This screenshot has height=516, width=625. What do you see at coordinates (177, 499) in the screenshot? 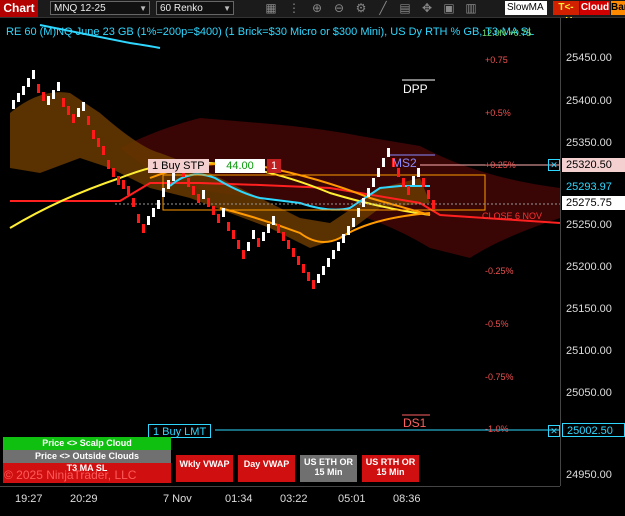
I see `x-tick: 7 Nov` at bounding box center [177, 499].